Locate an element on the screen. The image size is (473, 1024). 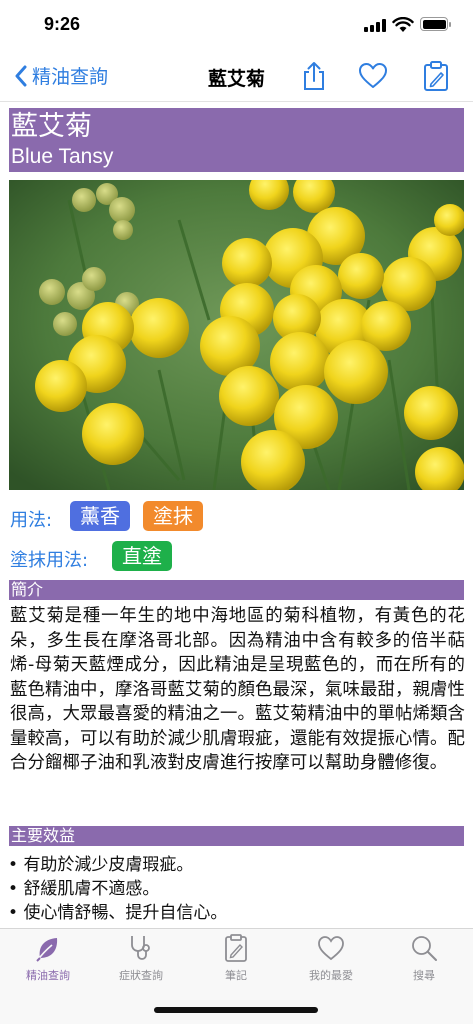
chevron-left-icon is located at coordinates (21, 75).